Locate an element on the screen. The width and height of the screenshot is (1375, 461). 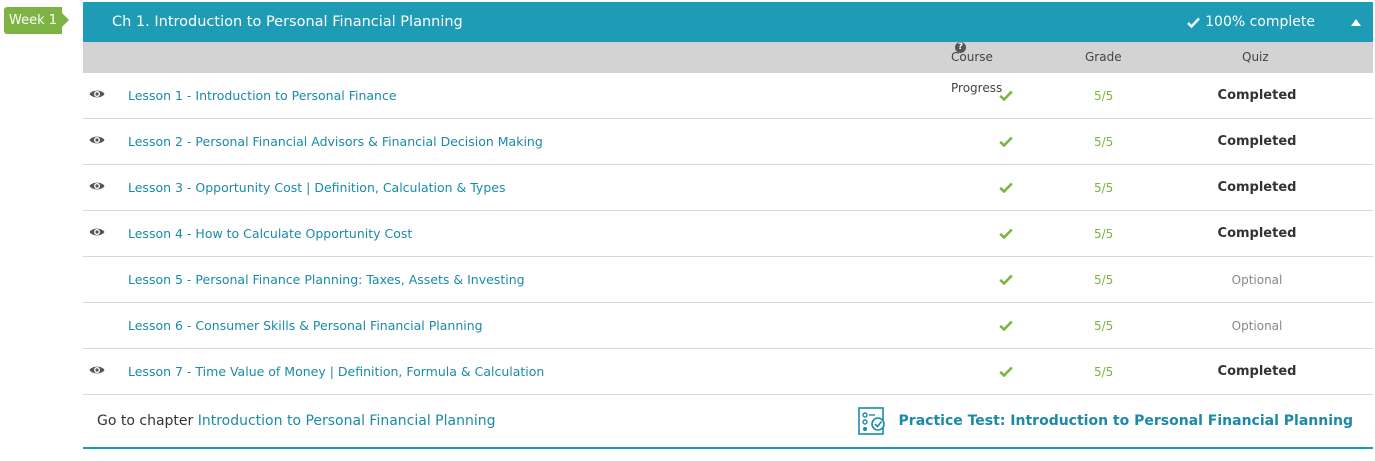
goto-prefix: Go to chapter is located at coordinates (145, 421).